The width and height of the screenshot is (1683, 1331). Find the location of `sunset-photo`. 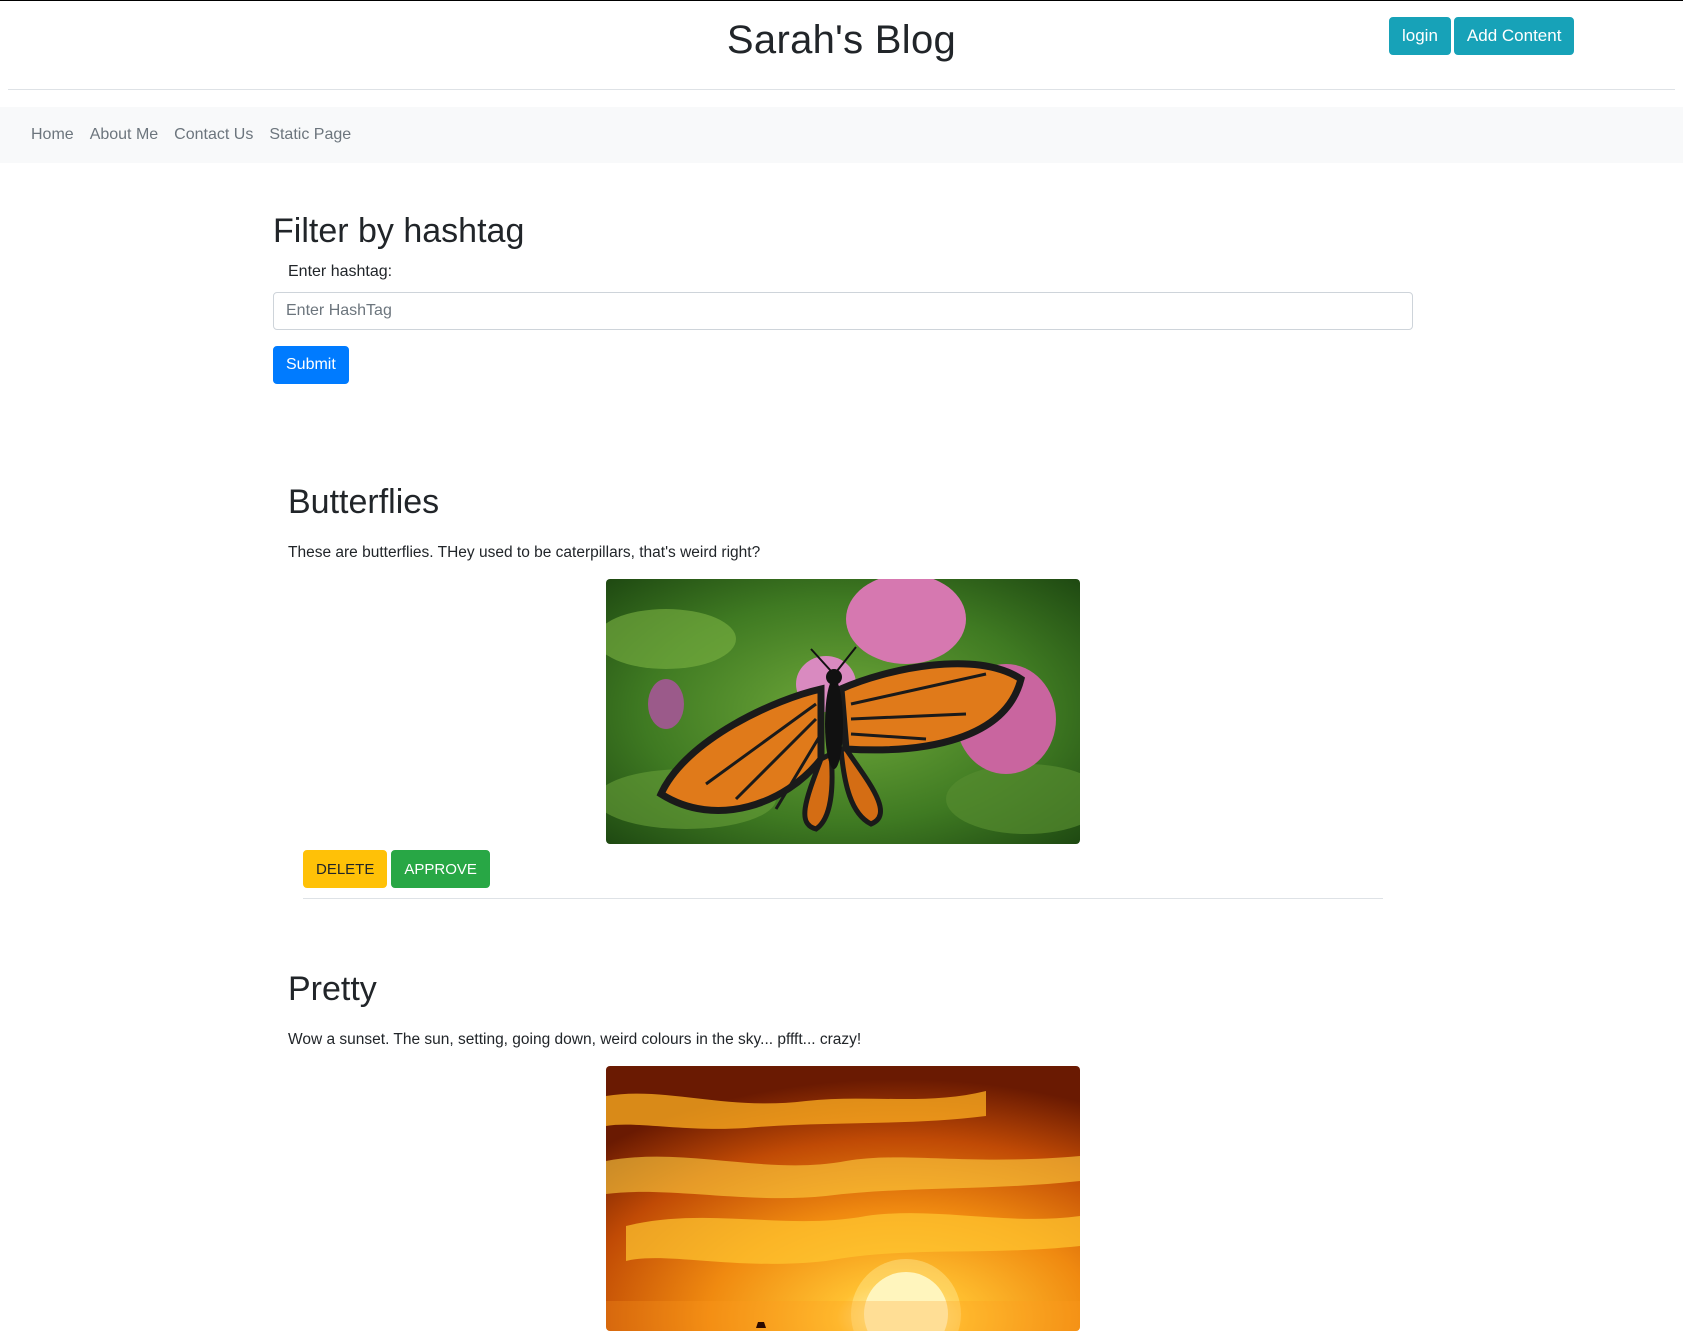

sunset-photo is located at coordinates (843, 1198).